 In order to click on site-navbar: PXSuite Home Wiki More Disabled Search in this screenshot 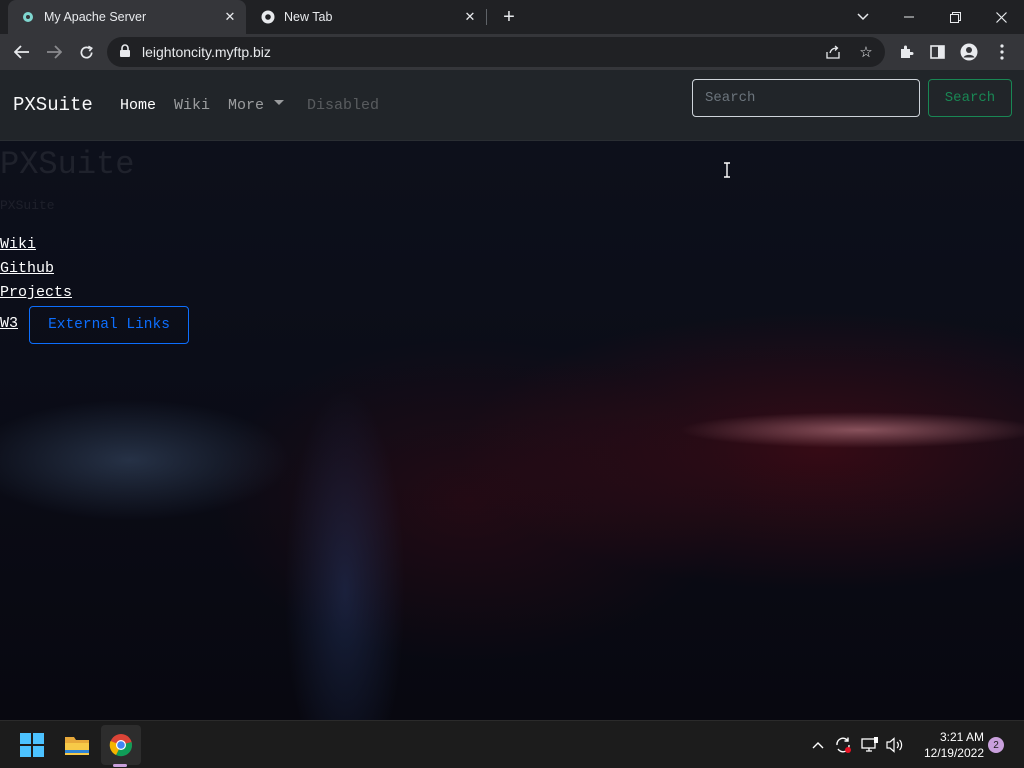, I will do `click(512, 105)`.